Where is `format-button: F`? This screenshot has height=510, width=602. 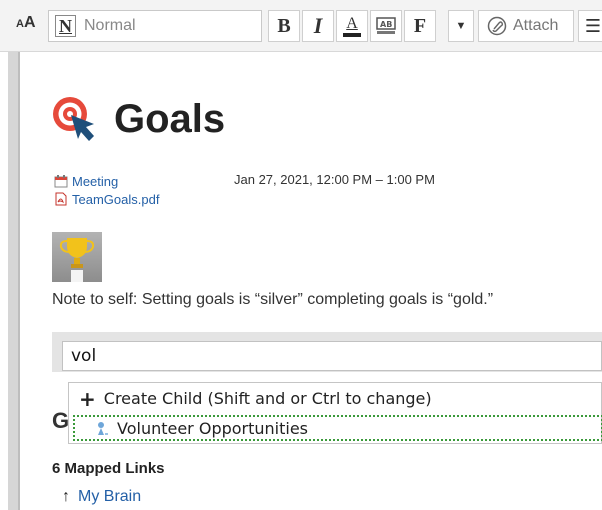 format-button: F is located at coordinates (420, 26).